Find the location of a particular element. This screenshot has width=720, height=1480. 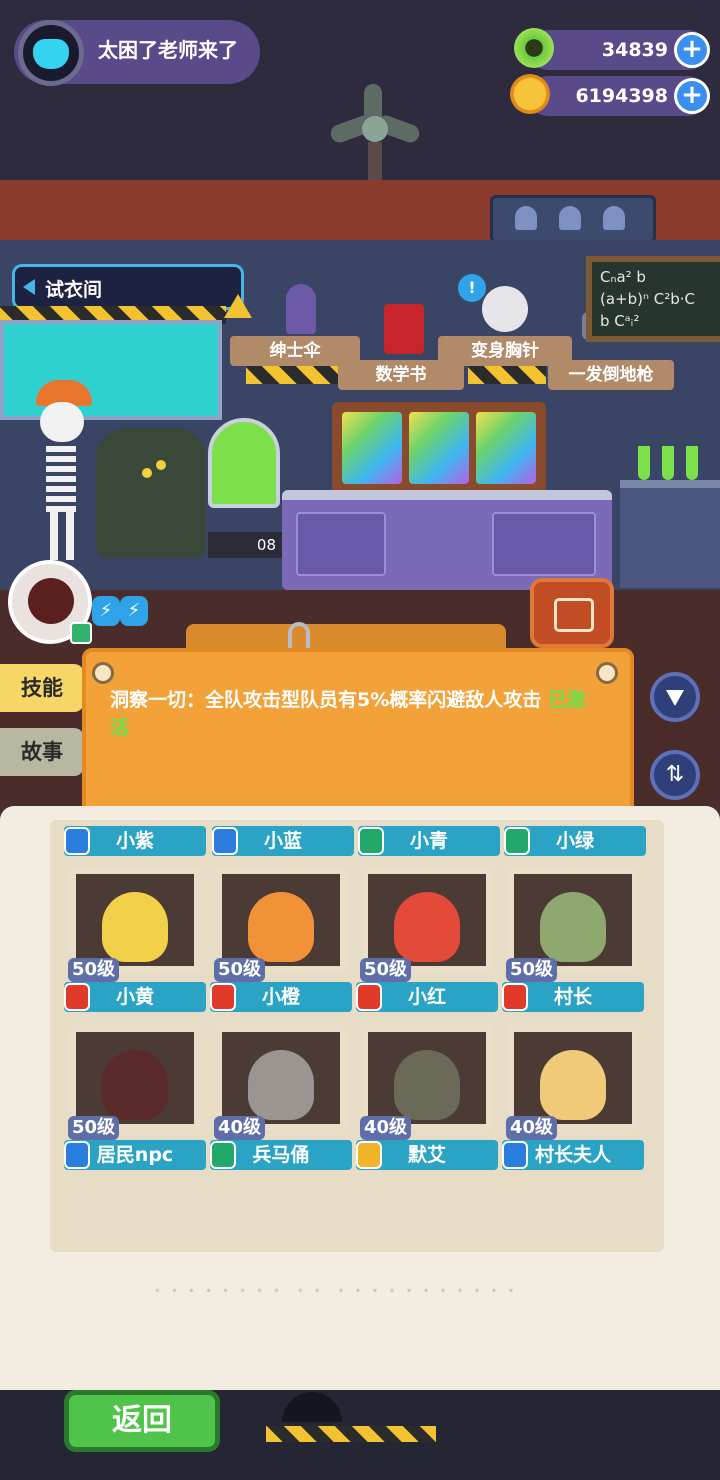

character-showcase is located at coordinates (439, 448).